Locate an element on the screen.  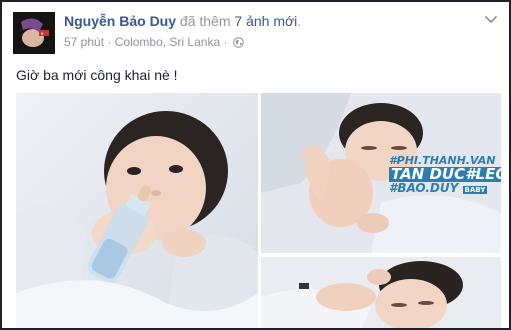
author-name: Nguyễn Bảo Duy is located at coordinates (120, 21).